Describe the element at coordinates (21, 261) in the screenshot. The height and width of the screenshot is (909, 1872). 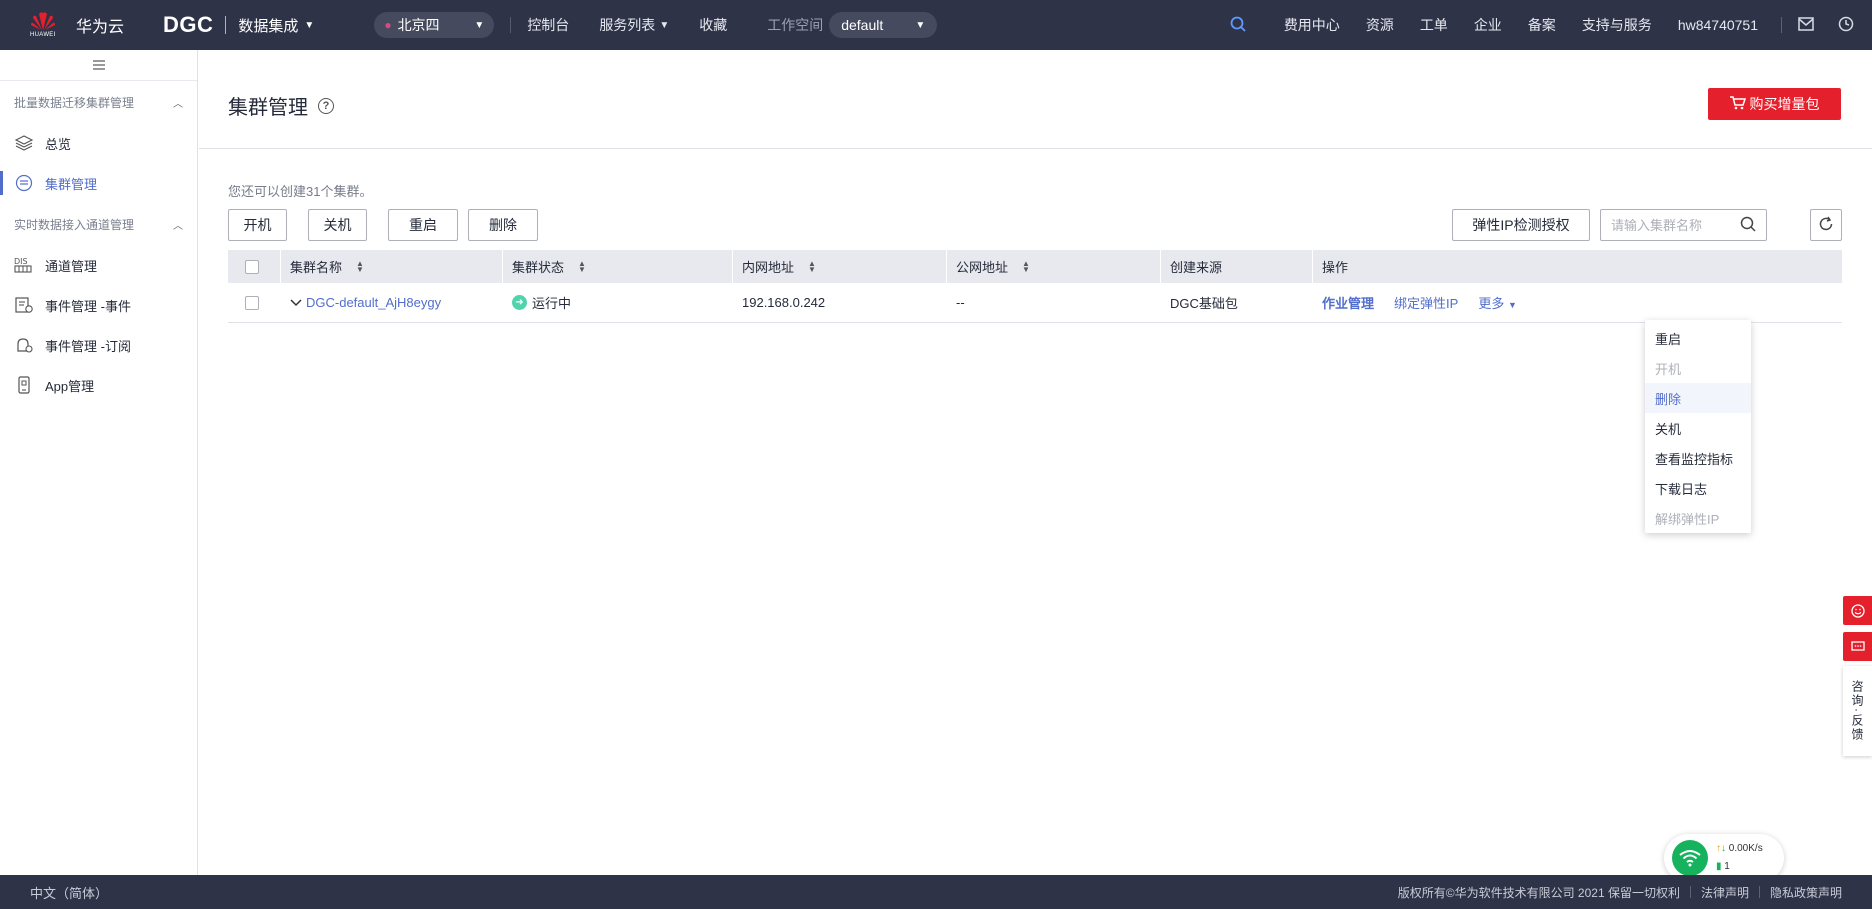
I see `svg-text: DIS` at that location.